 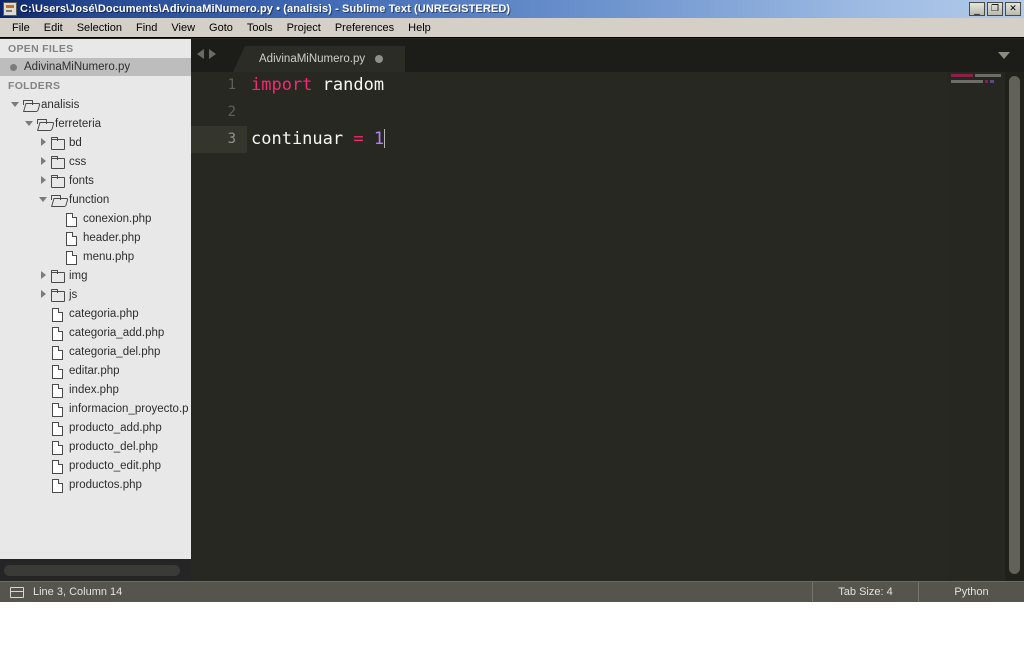 I want to click on tree-item-label: bd, so click(x=75, y=142).